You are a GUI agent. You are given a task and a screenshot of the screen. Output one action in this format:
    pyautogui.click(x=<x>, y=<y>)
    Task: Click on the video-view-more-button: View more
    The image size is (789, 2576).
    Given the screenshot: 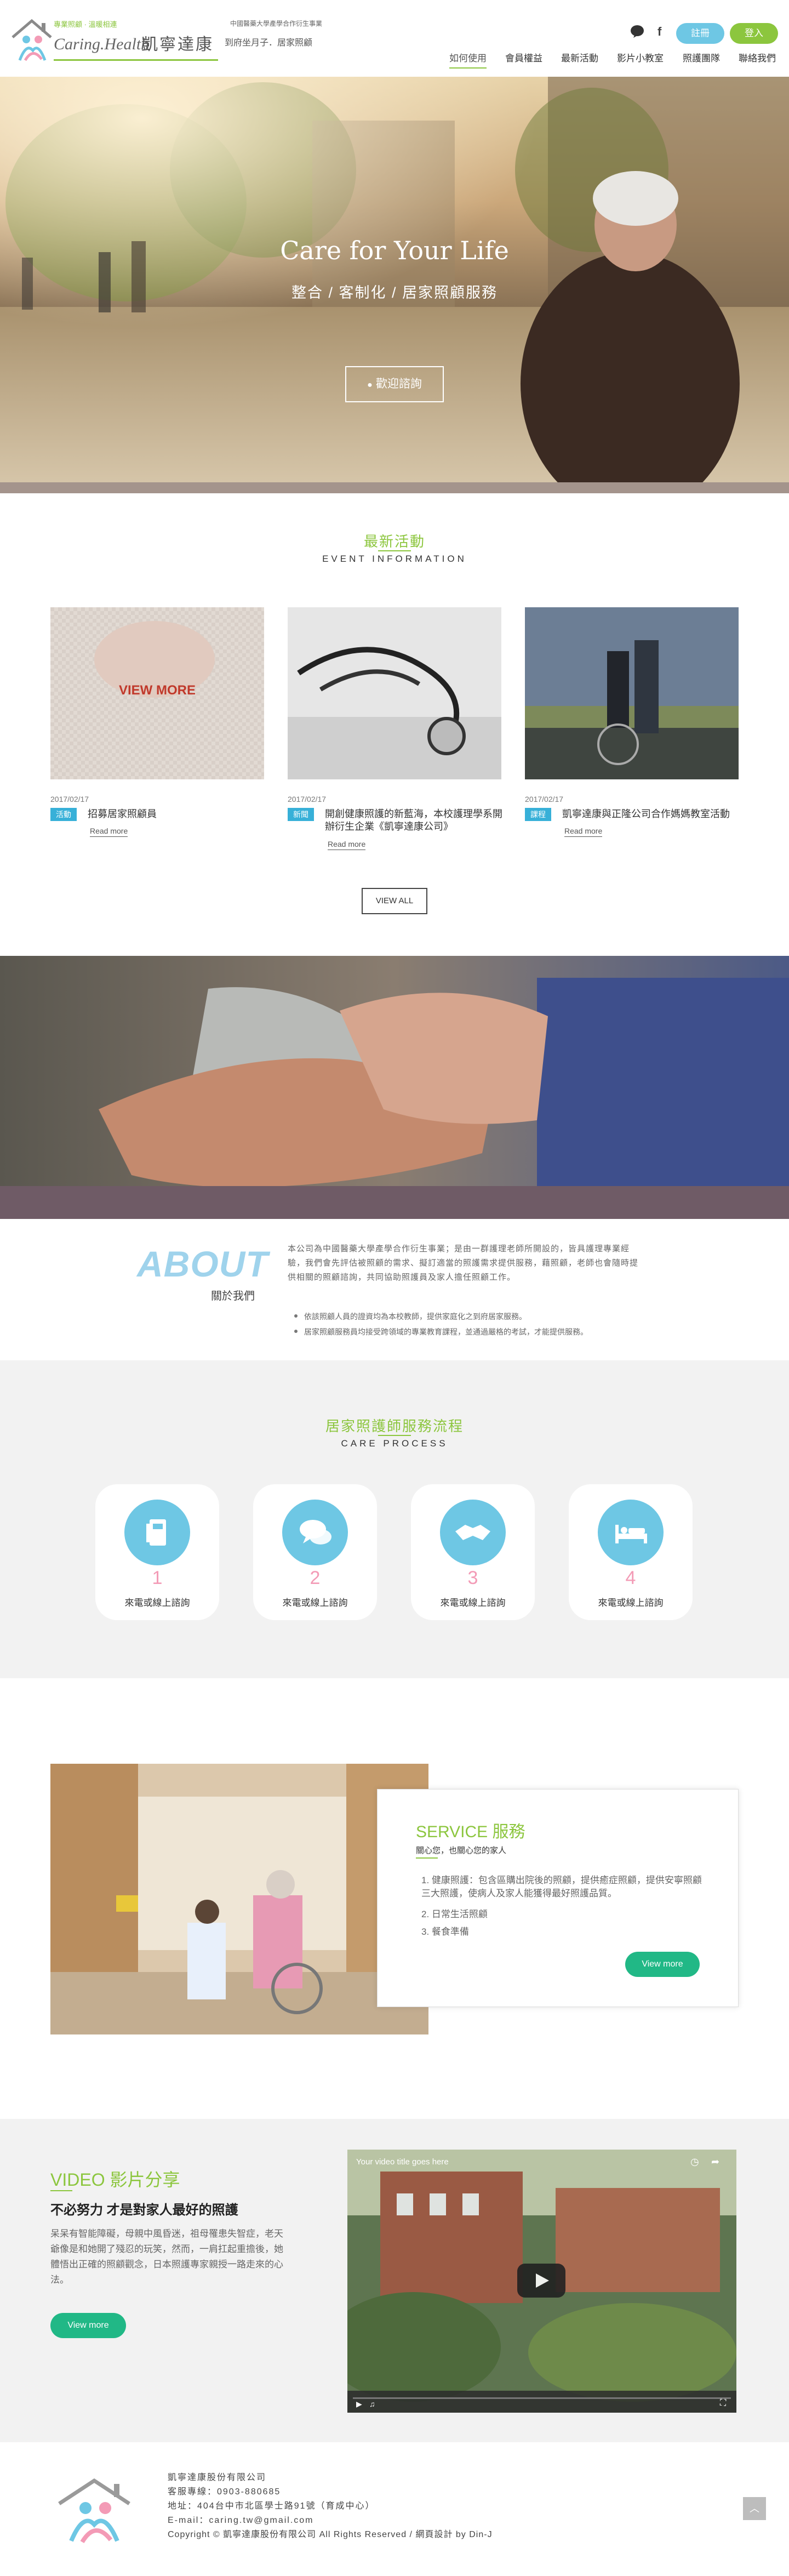 What is the action you would take?
    pyautogui.click(x=88, y=2325)
    